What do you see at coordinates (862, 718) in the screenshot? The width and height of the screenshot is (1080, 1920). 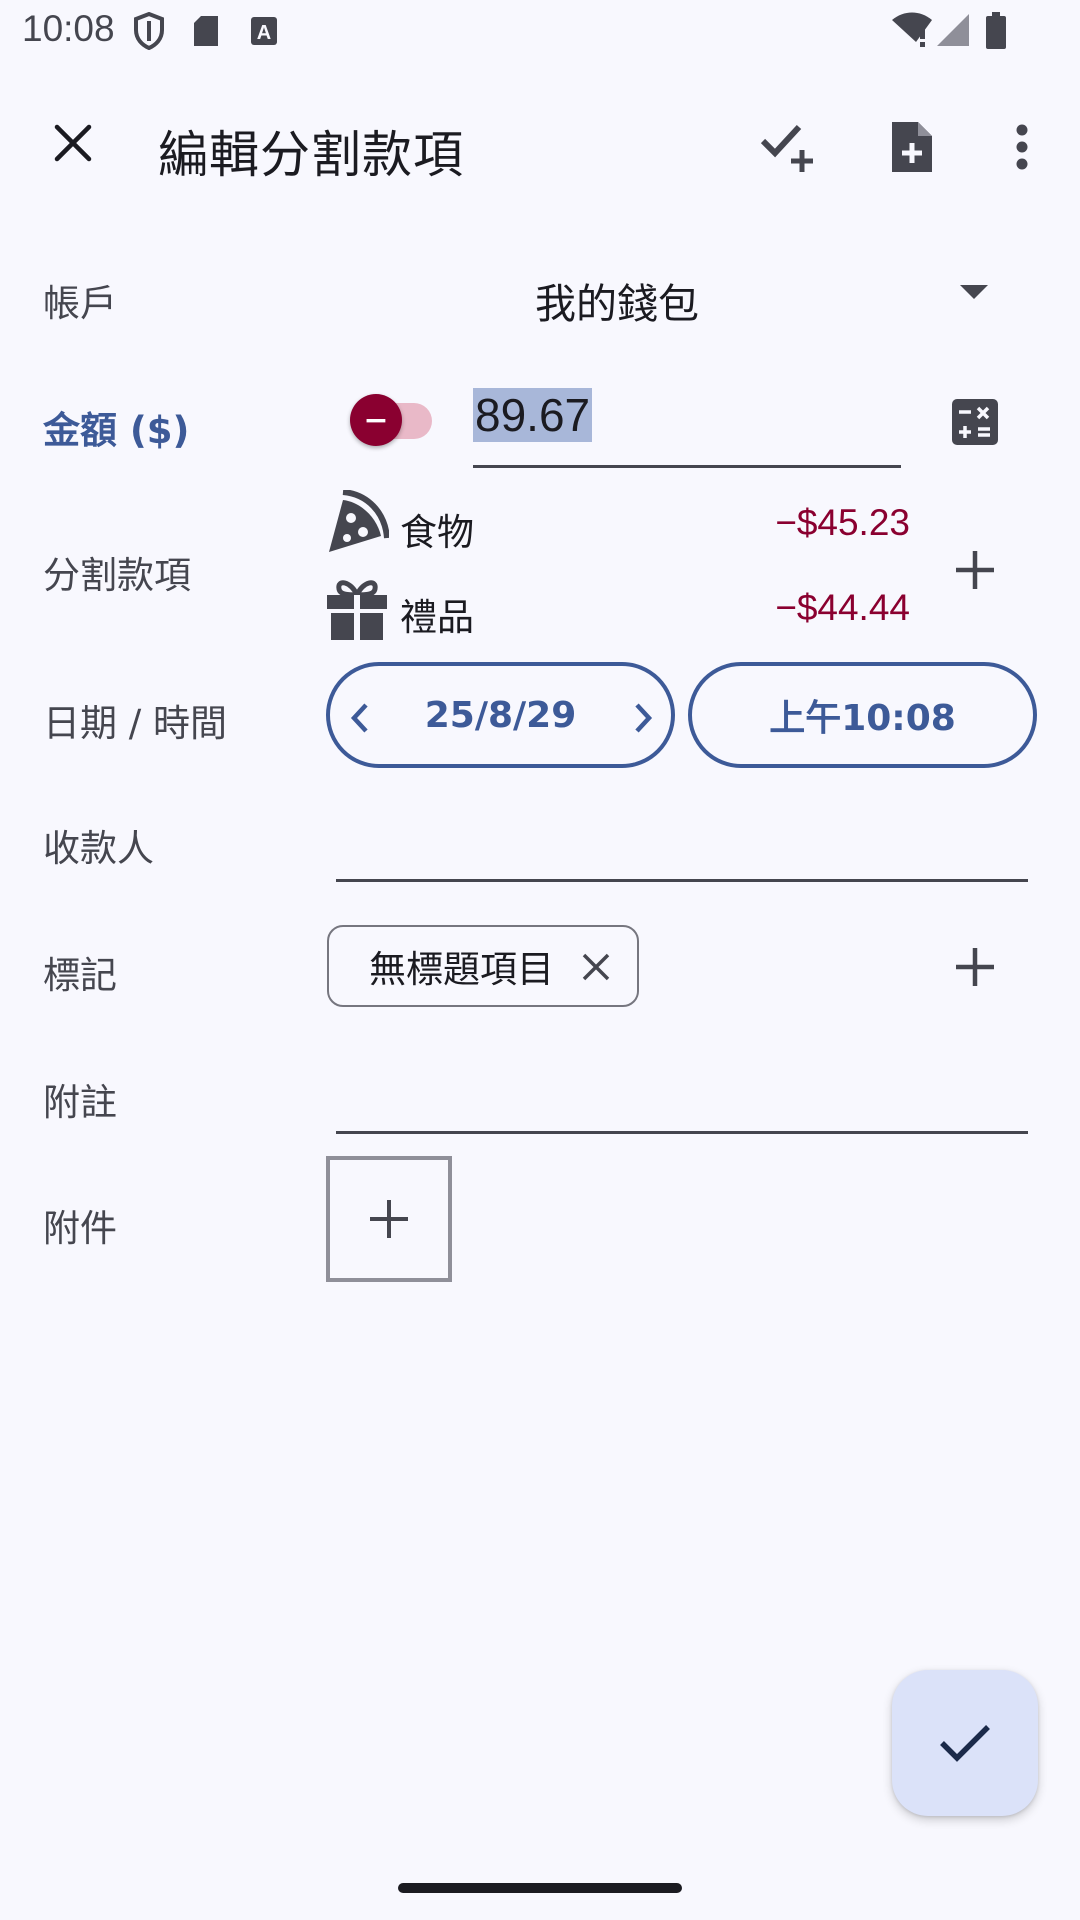 I see `time-value: 上午10:08` at bounding box center [862, 718].